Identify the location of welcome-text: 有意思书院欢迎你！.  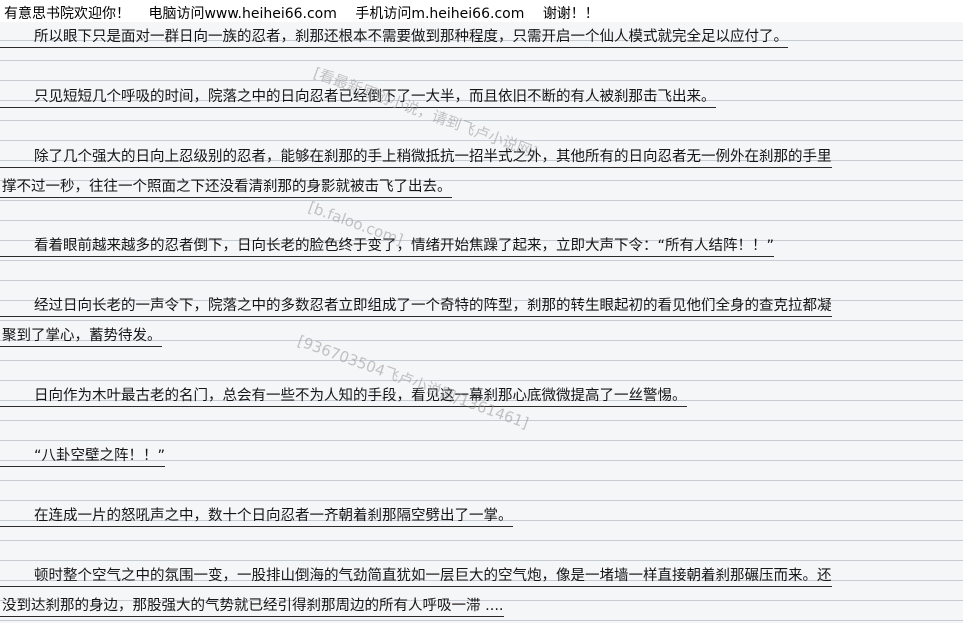
(67, 14).